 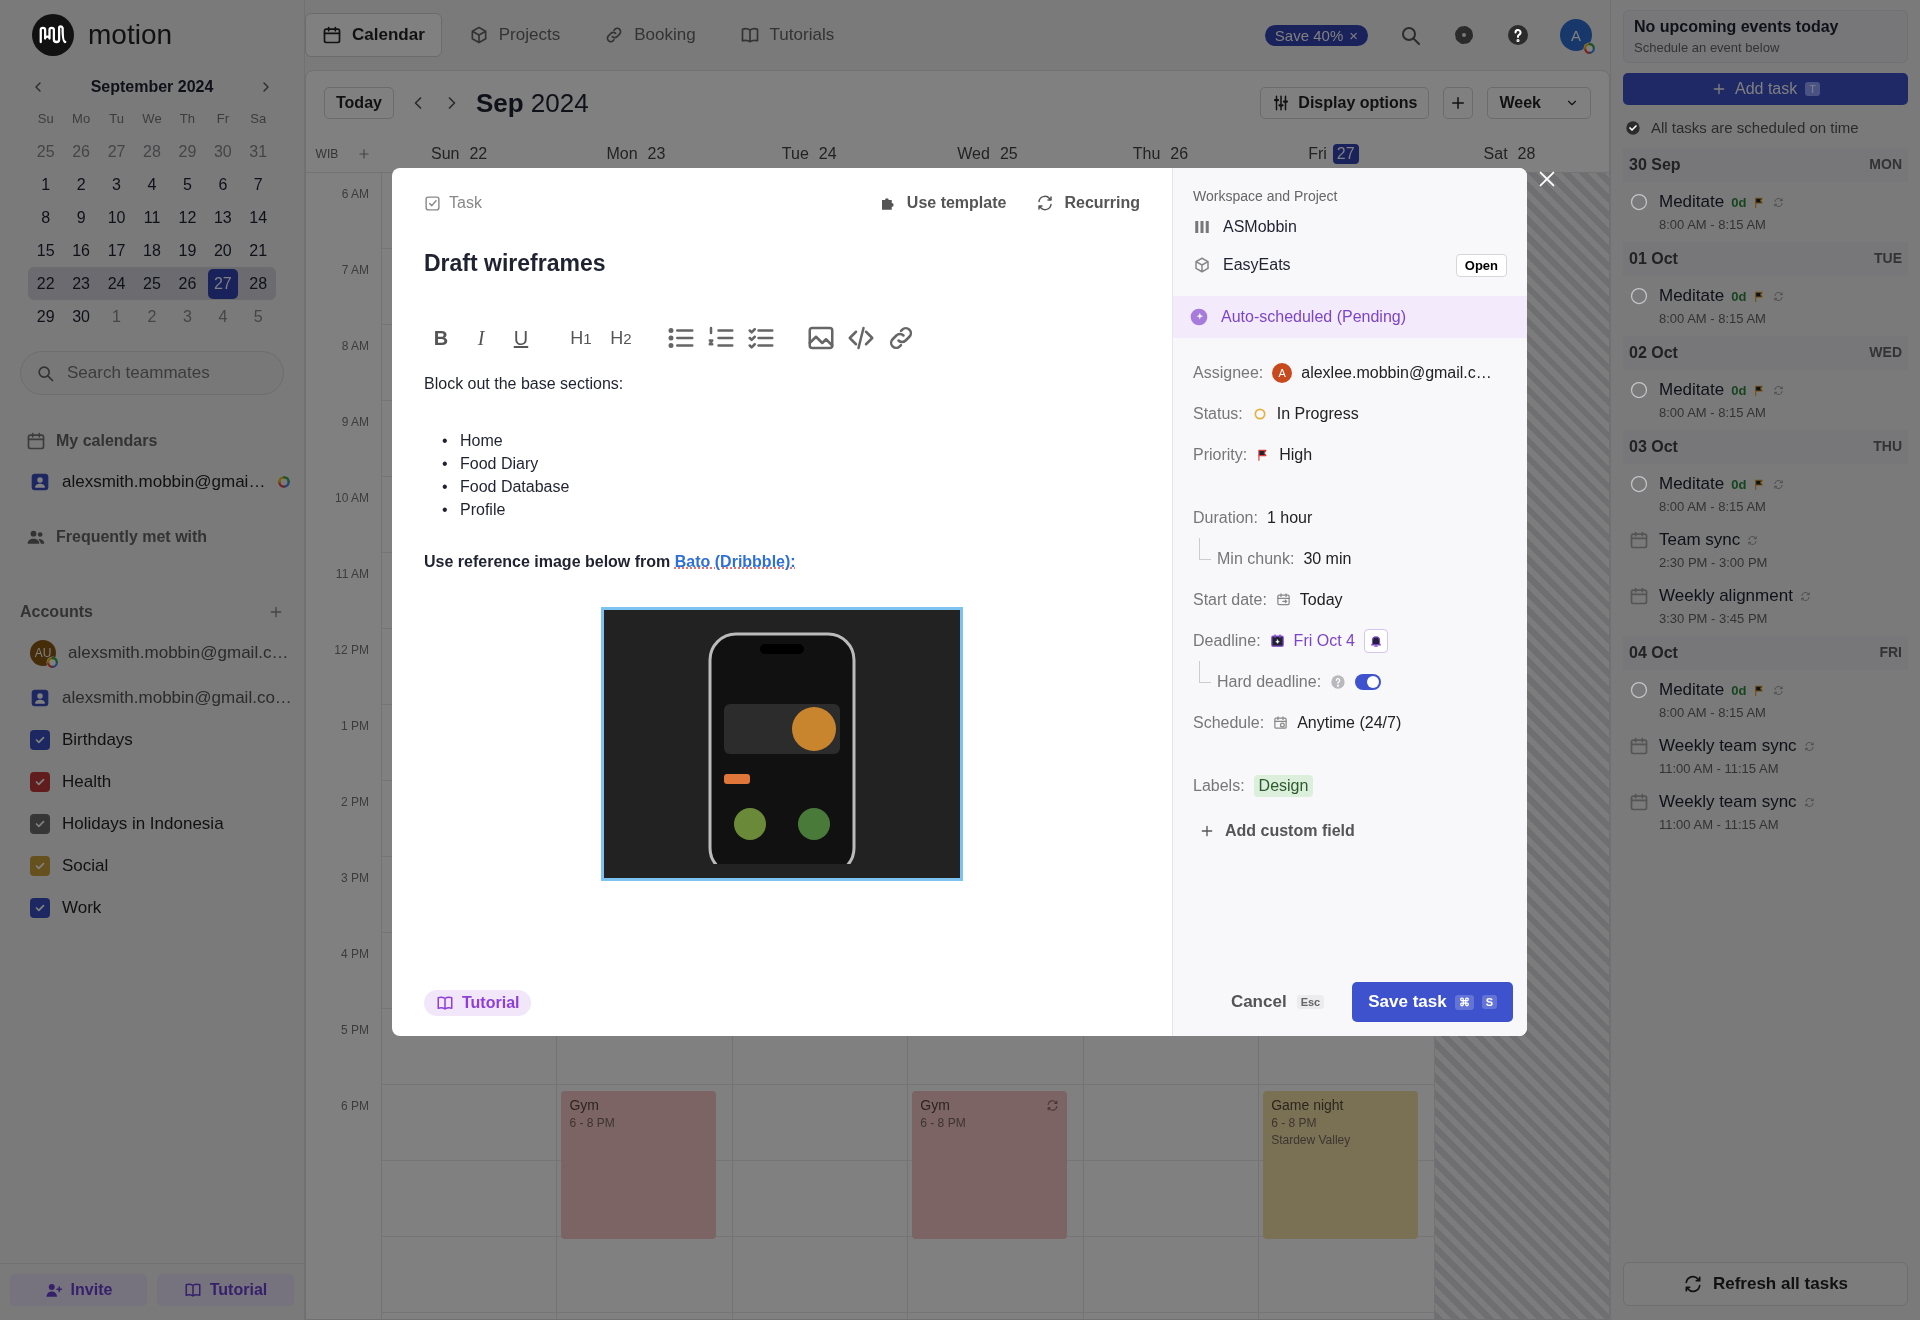 I want to click on nav-tab: Calendar, so click(x=373, y=35).